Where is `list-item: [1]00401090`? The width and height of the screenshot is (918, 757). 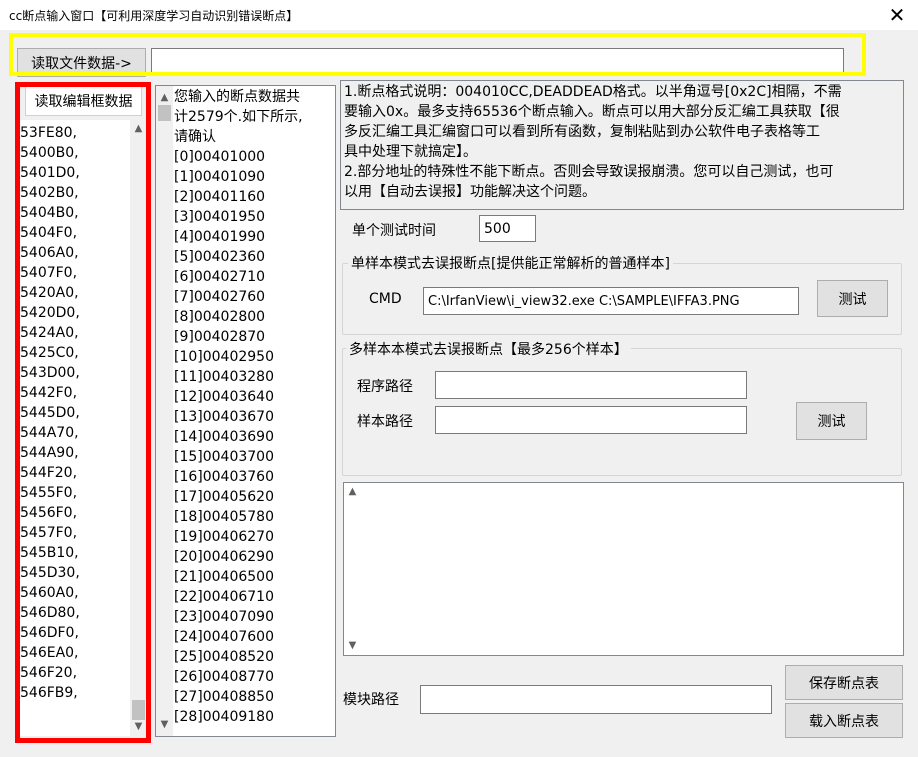
list-item: [1]00401090 is located at coordinates (254, 177).